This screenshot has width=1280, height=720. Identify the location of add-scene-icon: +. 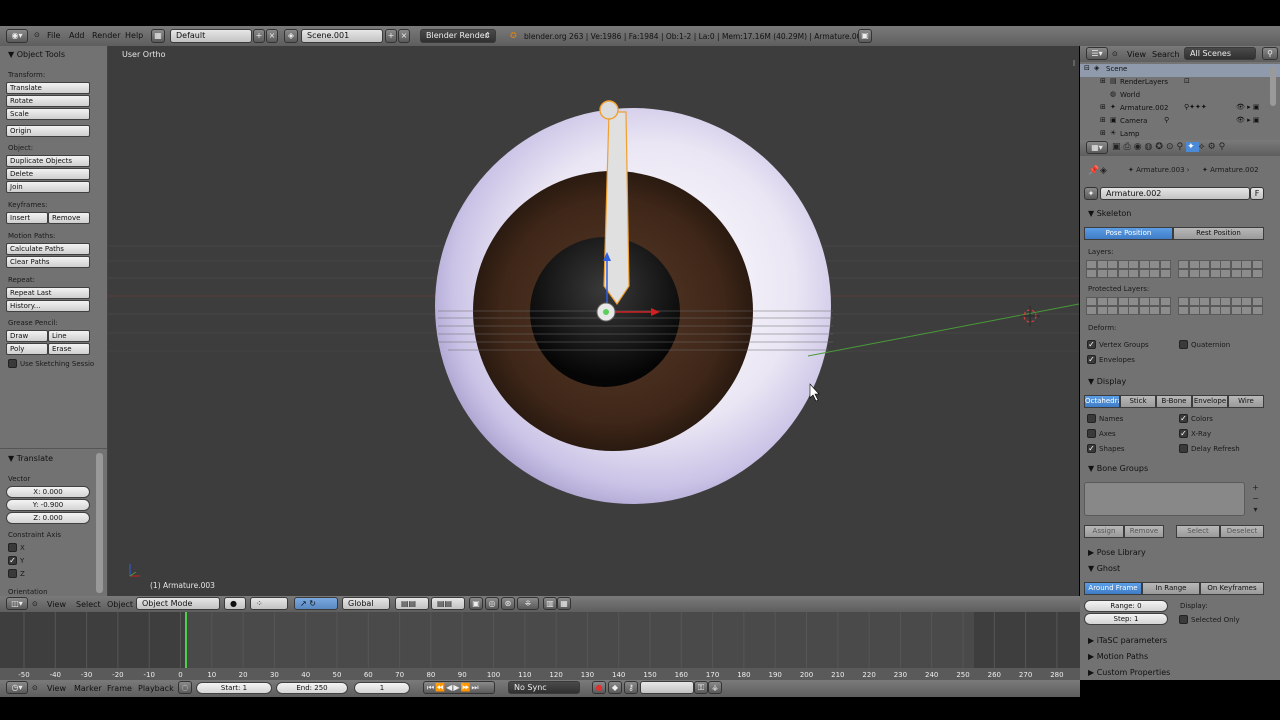
(391, 36).